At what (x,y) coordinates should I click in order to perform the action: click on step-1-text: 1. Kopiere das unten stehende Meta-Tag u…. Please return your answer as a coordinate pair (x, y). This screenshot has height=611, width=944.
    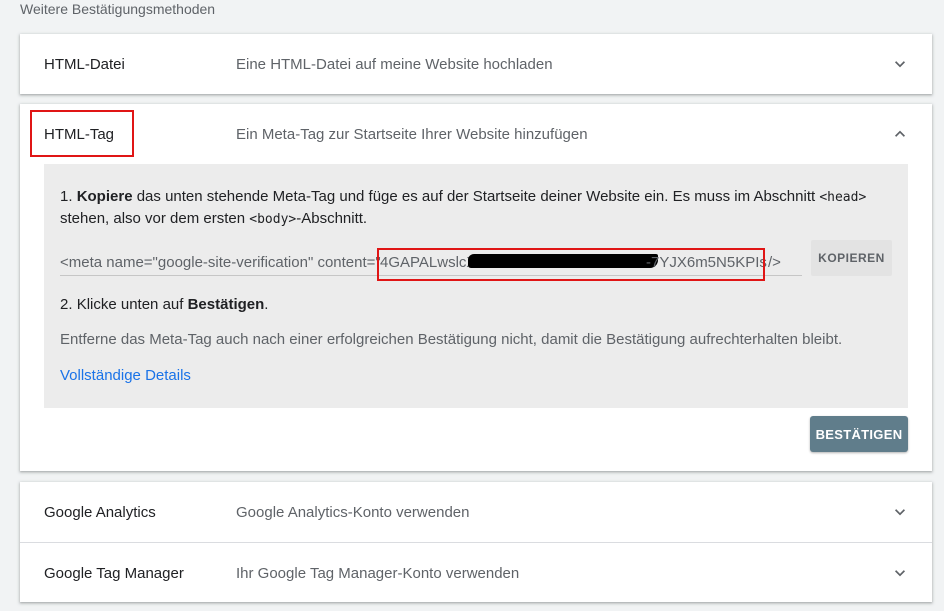
    Looking at the image, I should click on (463, 207).